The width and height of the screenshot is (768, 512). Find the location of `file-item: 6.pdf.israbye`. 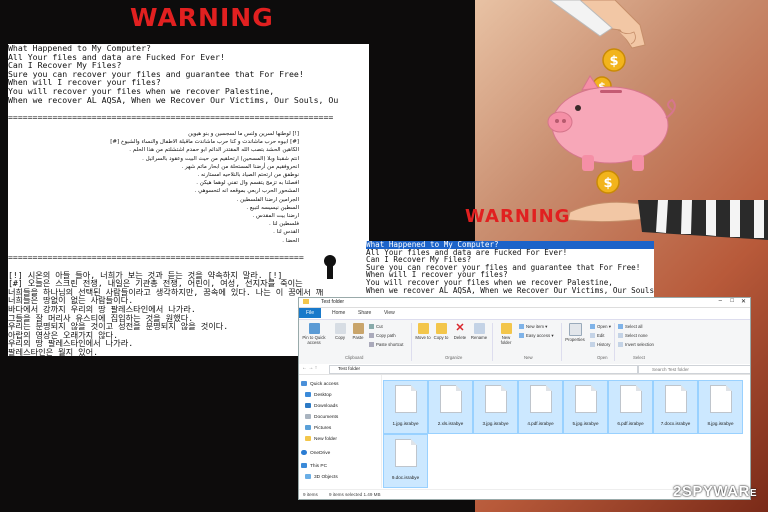

file-item: 6.pdf.israbye is located at coordinates (630, 407).